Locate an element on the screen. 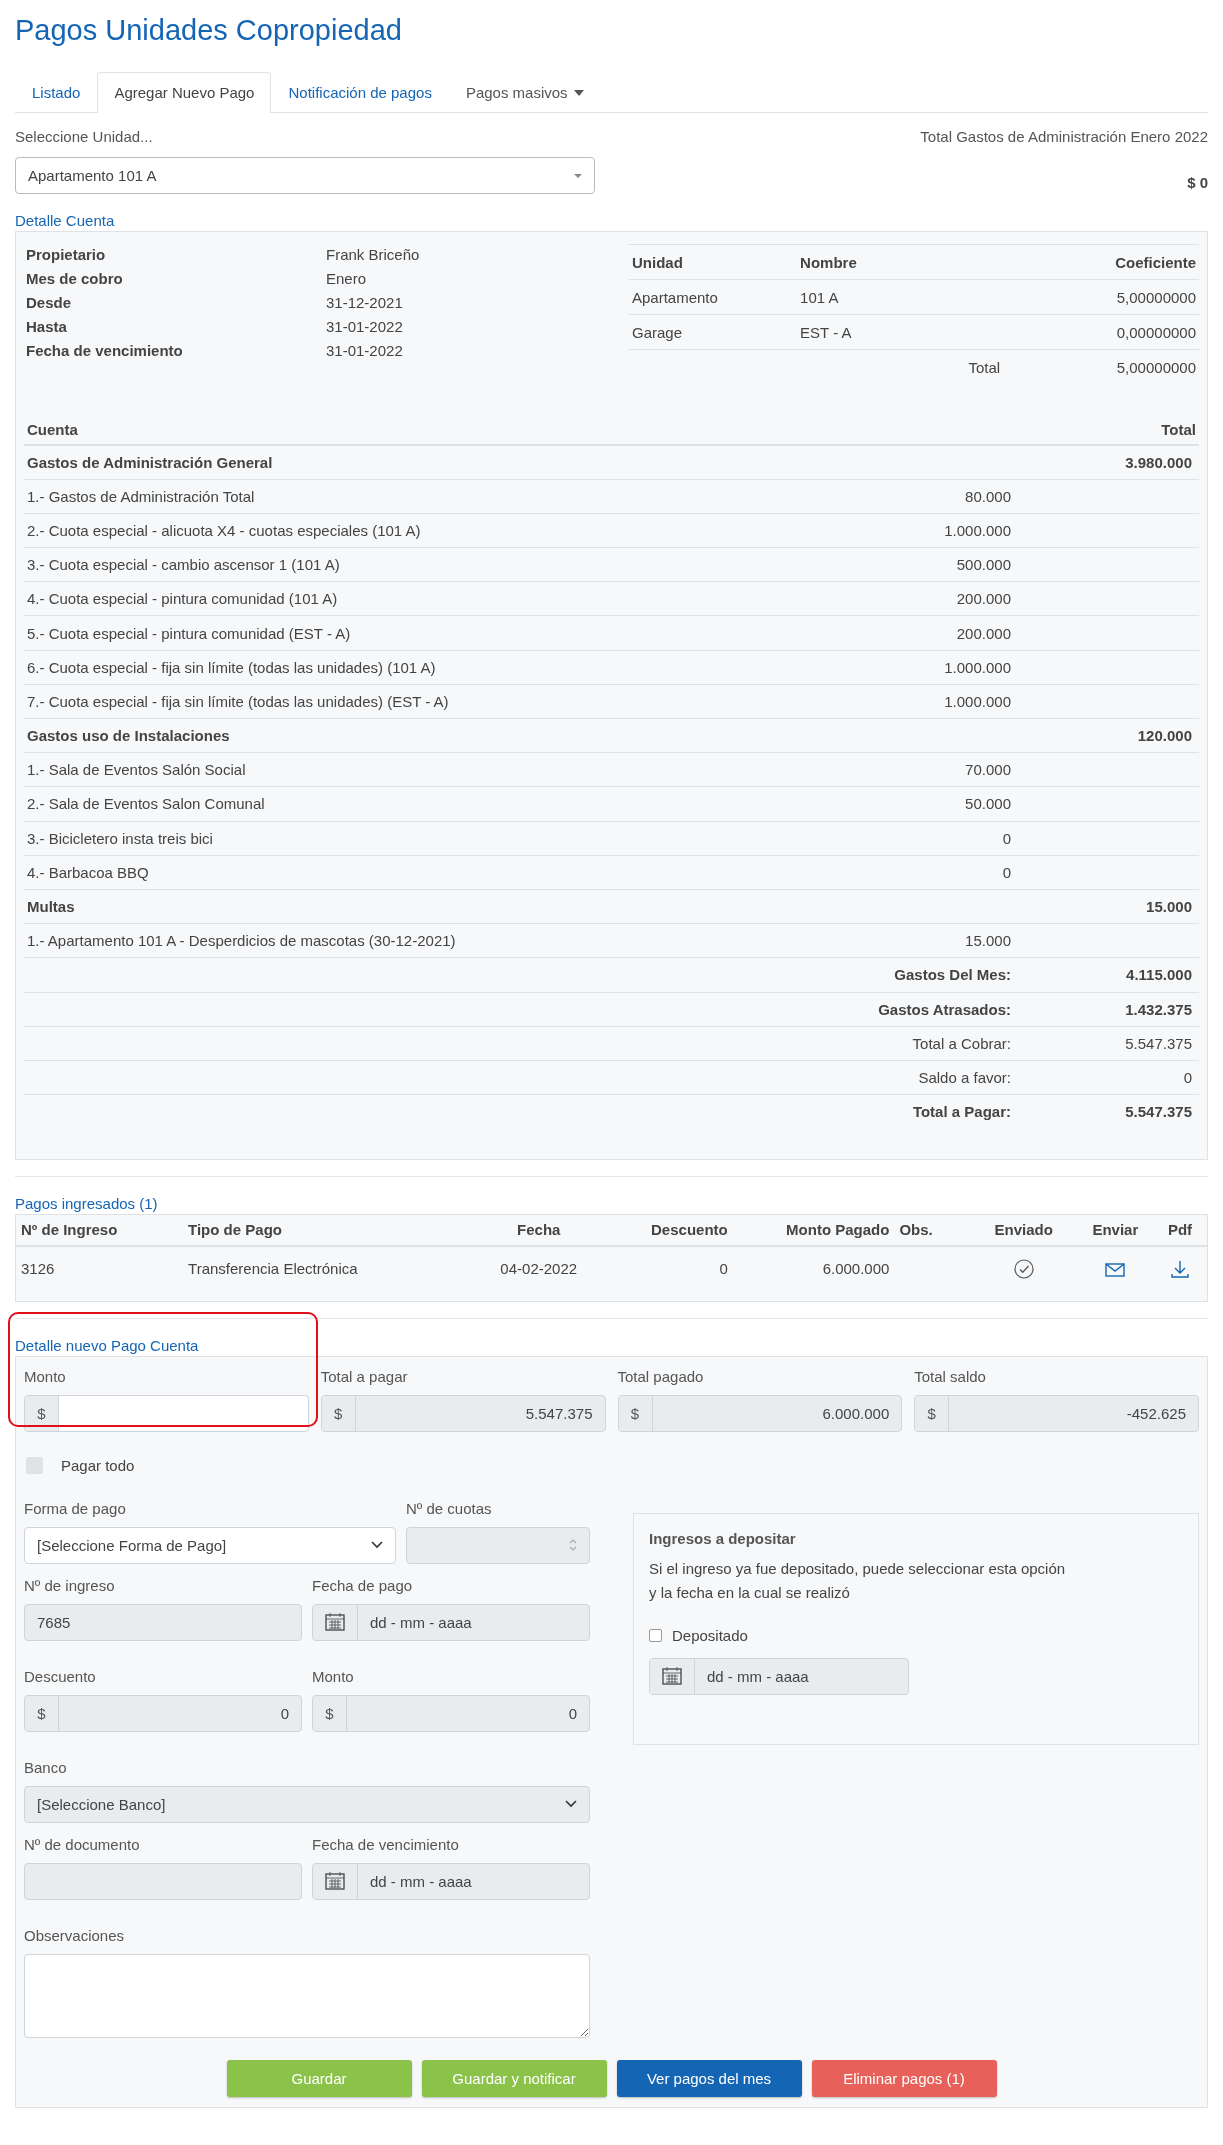 The width and height of the screenshot is (1223, 2145). receipt-number-field: 7685 is located at coordinates (163, 1622).